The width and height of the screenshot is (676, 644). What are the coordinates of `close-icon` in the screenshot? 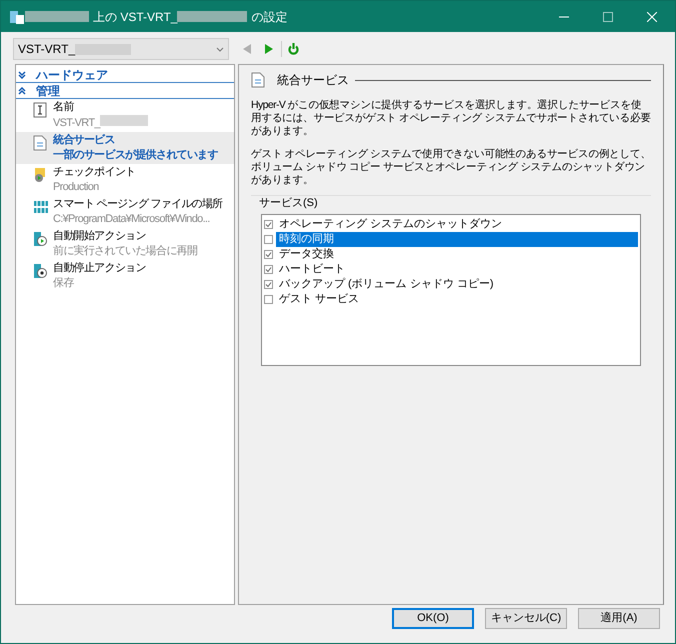 It's located at (652, 17).